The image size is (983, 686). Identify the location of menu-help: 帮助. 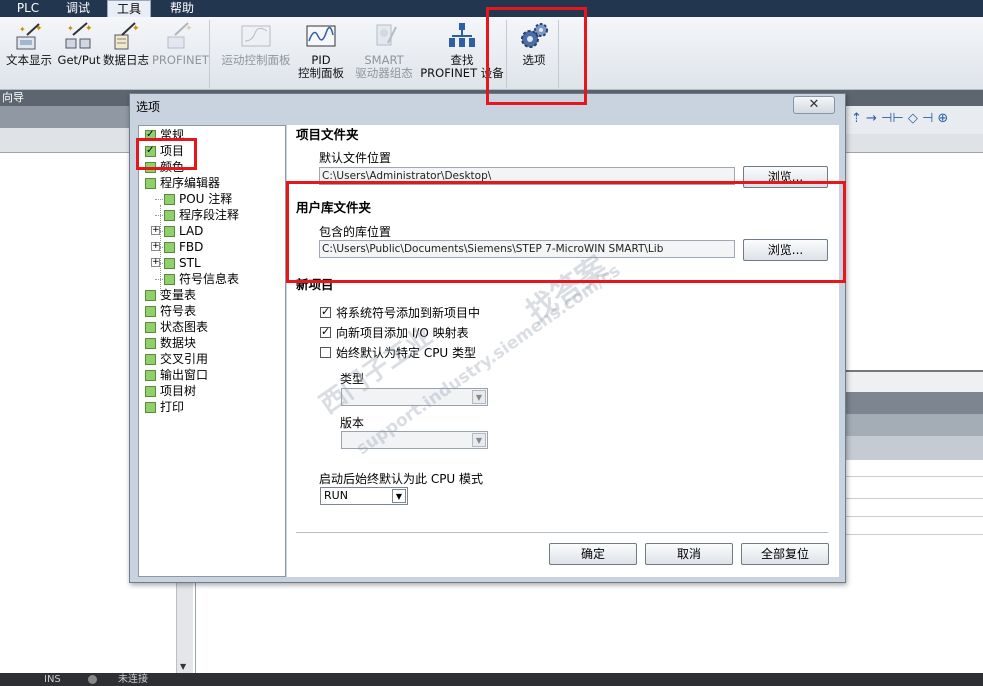
(182, 8).